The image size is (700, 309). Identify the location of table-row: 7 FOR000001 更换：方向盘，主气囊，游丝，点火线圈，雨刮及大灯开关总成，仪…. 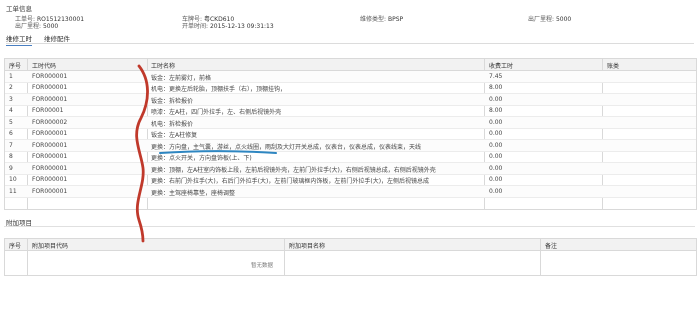
(350, 146).